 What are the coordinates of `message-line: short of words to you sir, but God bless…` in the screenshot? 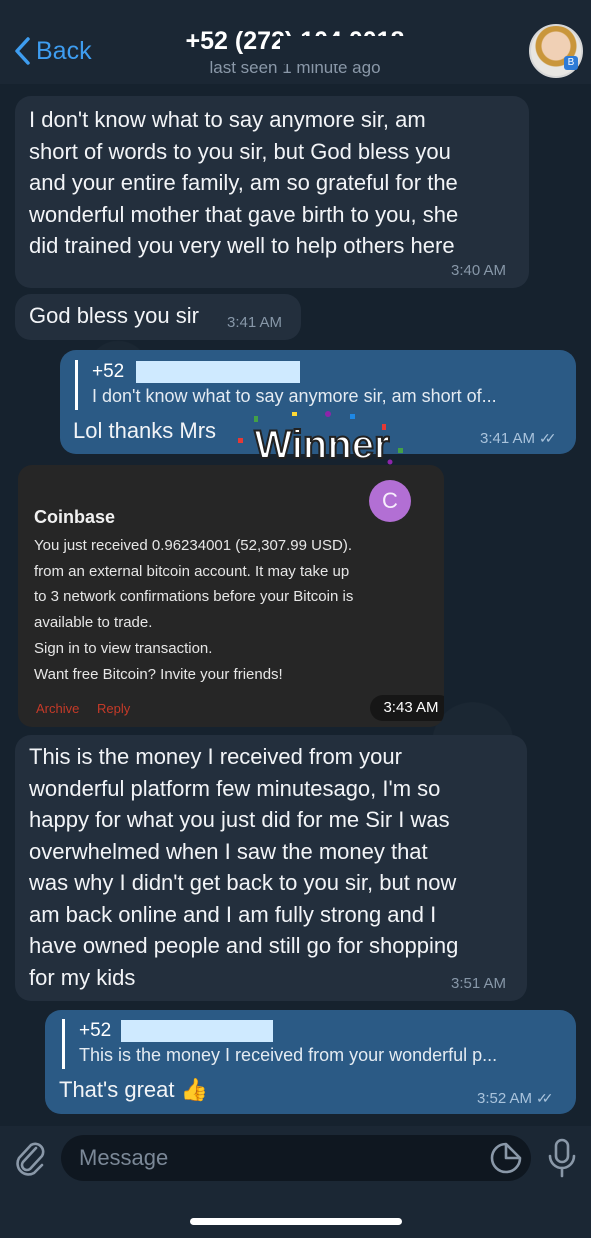 It's located at (240, 151).